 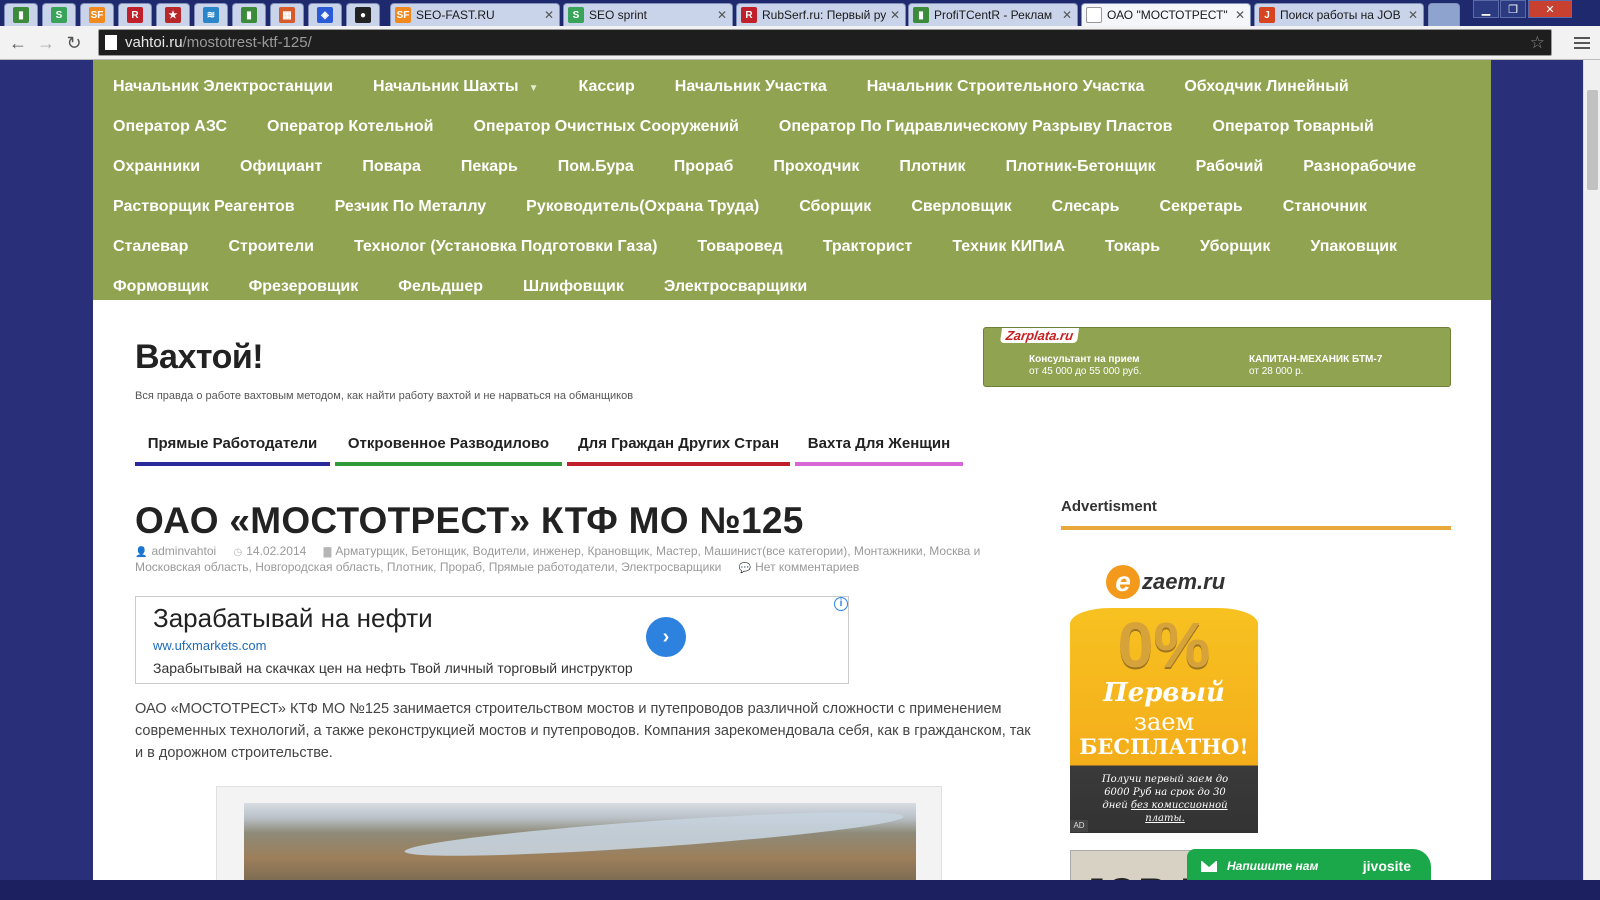 I want to click on browser-menu-icon, so click(x=1582, y=43).